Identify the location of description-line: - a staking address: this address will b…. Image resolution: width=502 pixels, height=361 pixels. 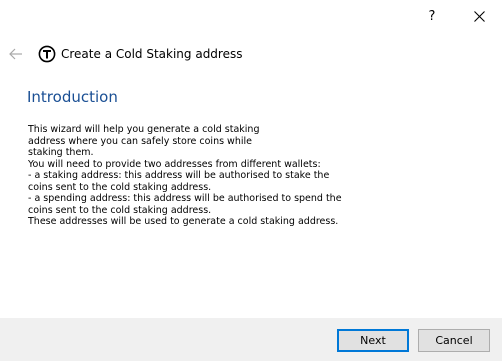
(179, 175).